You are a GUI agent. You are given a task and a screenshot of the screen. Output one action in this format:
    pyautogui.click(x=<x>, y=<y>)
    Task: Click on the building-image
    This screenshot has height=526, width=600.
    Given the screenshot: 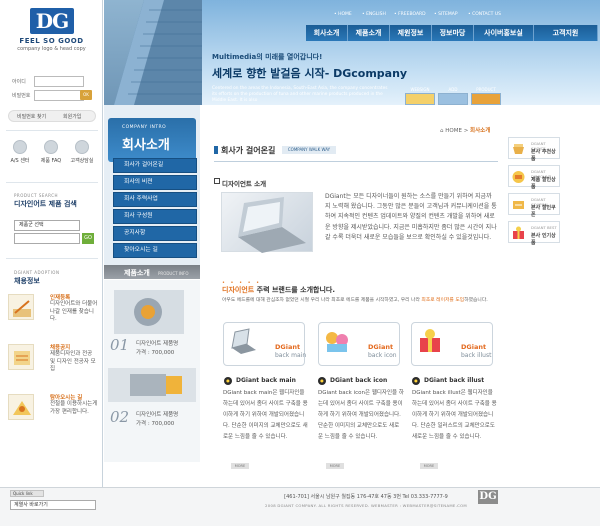 What is the action you would take?
    pyautogui.click(x=153, y=52)
    